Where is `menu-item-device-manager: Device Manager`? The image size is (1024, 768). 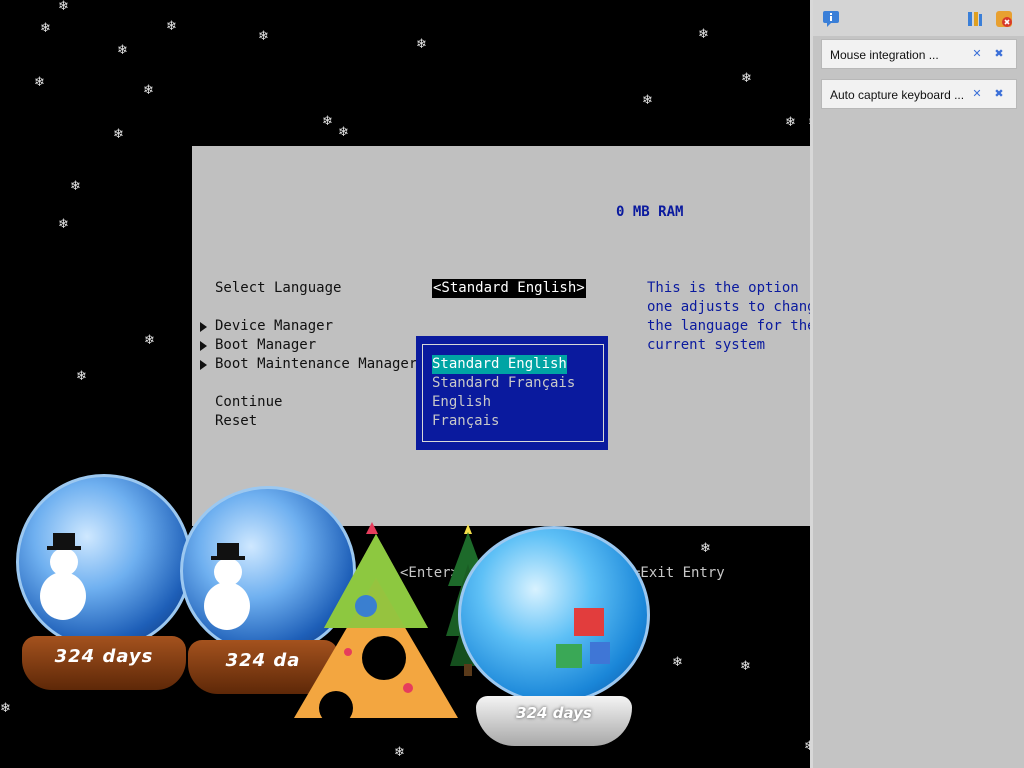 menu-item-device-manager: Device Manager is located at coordinates (274, 326).